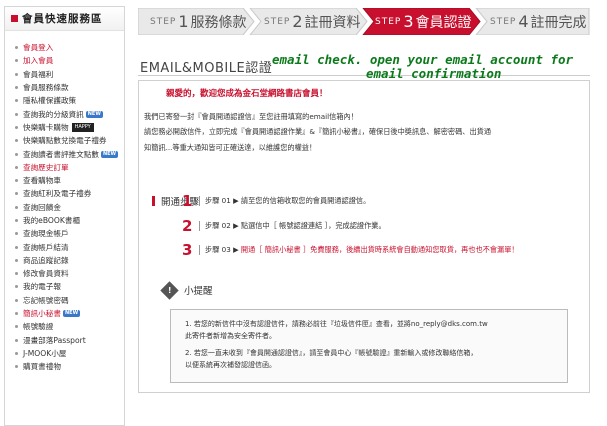  What do you see at coordinates (57, 194) in the screenshot?
I see `sidebar-item-label: 查詢紅利及電子禮券` at bounding box center [57, 194].